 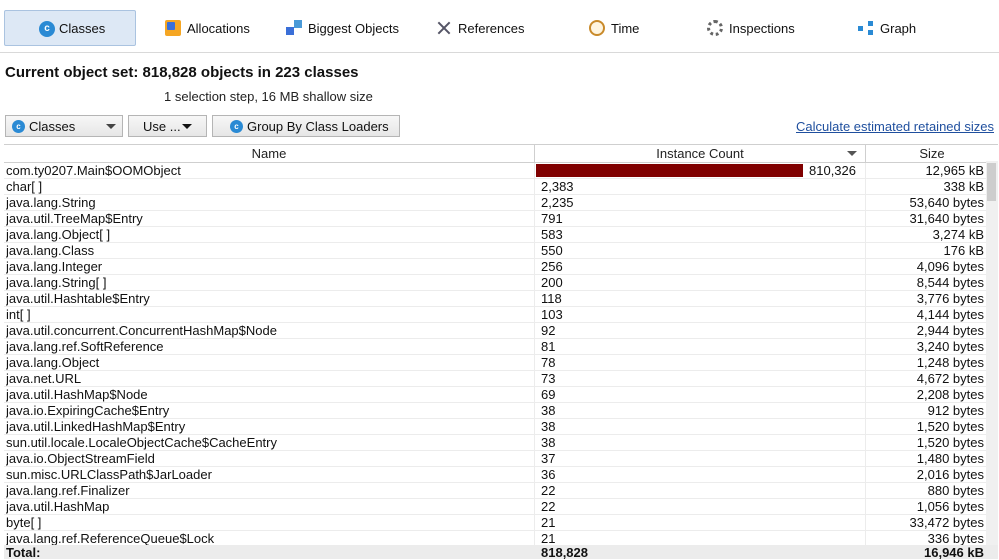 What do you see at coordinates (548, 506) in the screenshot?
I see `instance-count: 22` at bounding box center [548, 506].